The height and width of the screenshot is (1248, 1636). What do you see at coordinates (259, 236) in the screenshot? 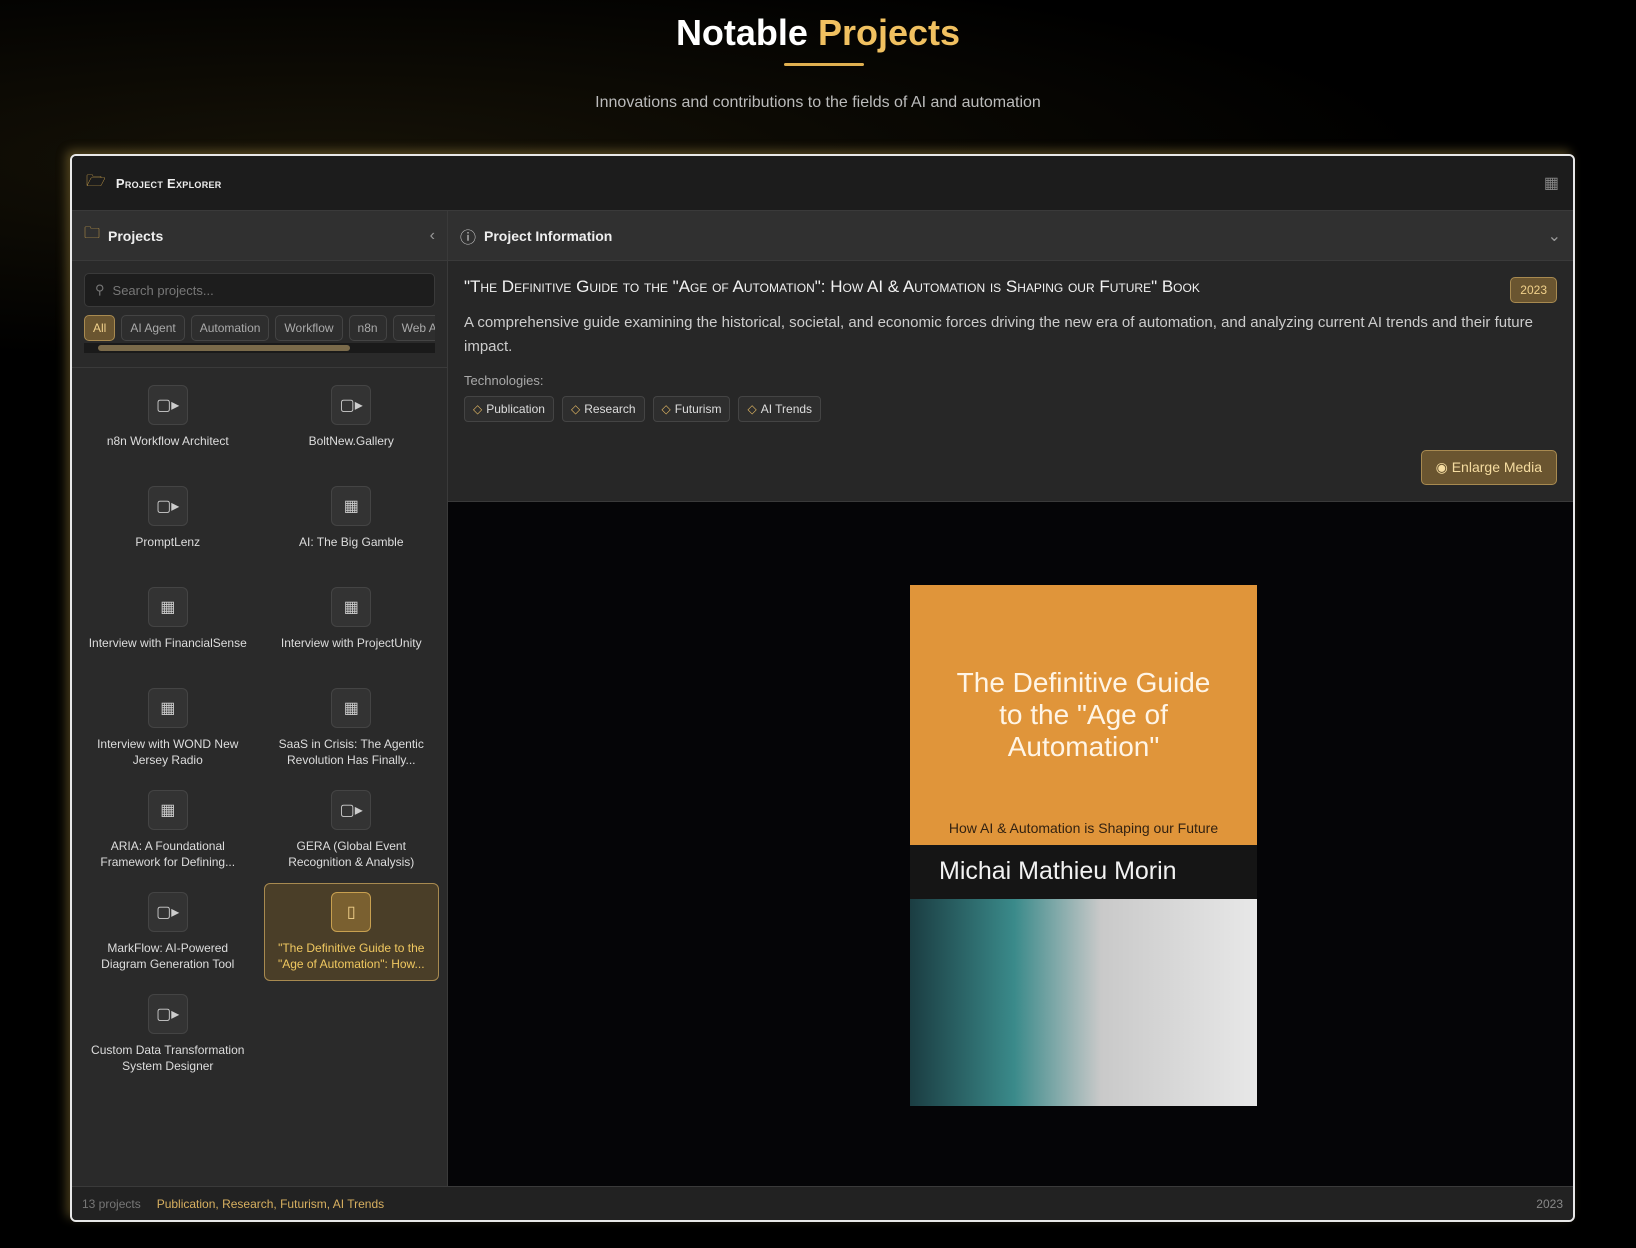
I see `sidebar-header: 🗀 Projects ‹` at bounding box center [259, 236].